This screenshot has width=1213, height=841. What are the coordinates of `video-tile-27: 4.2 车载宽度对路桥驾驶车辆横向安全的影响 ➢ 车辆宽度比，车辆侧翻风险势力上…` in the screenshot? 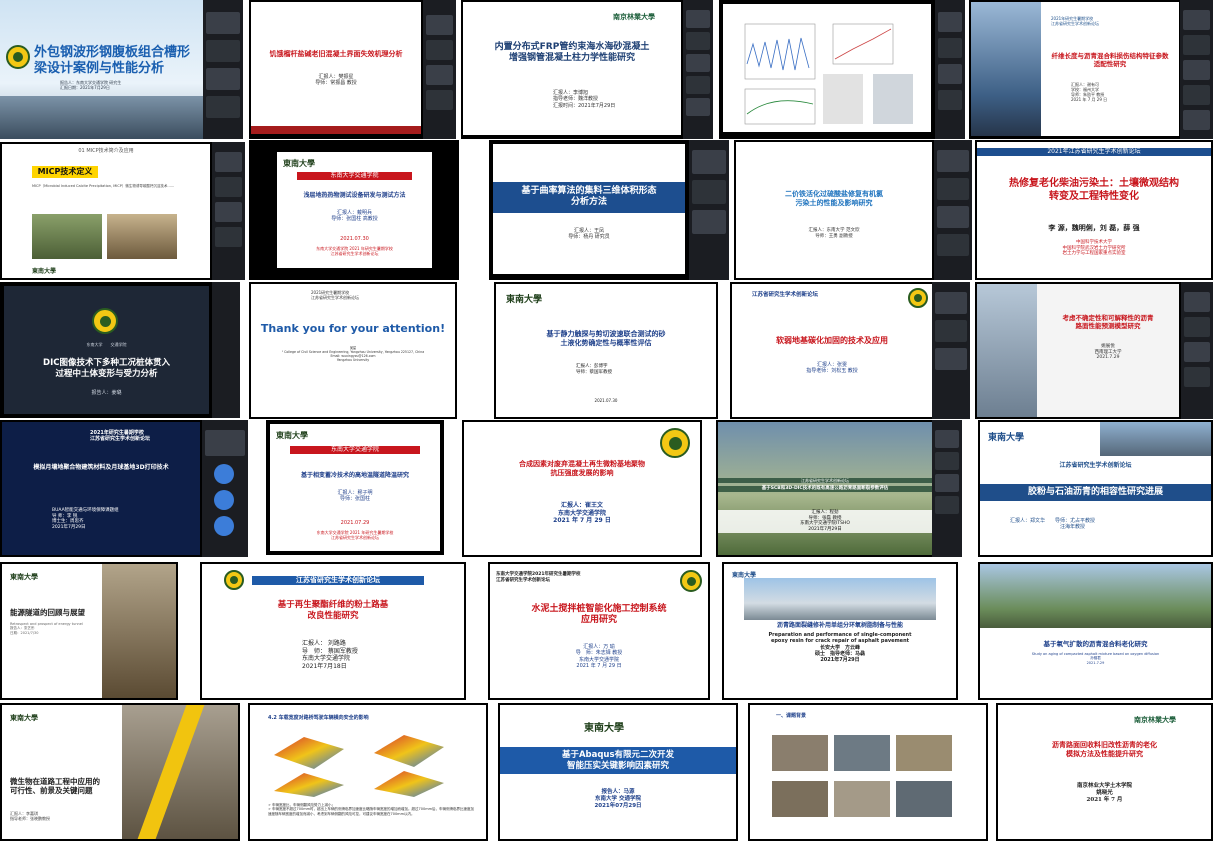 It's located at (368, 772).